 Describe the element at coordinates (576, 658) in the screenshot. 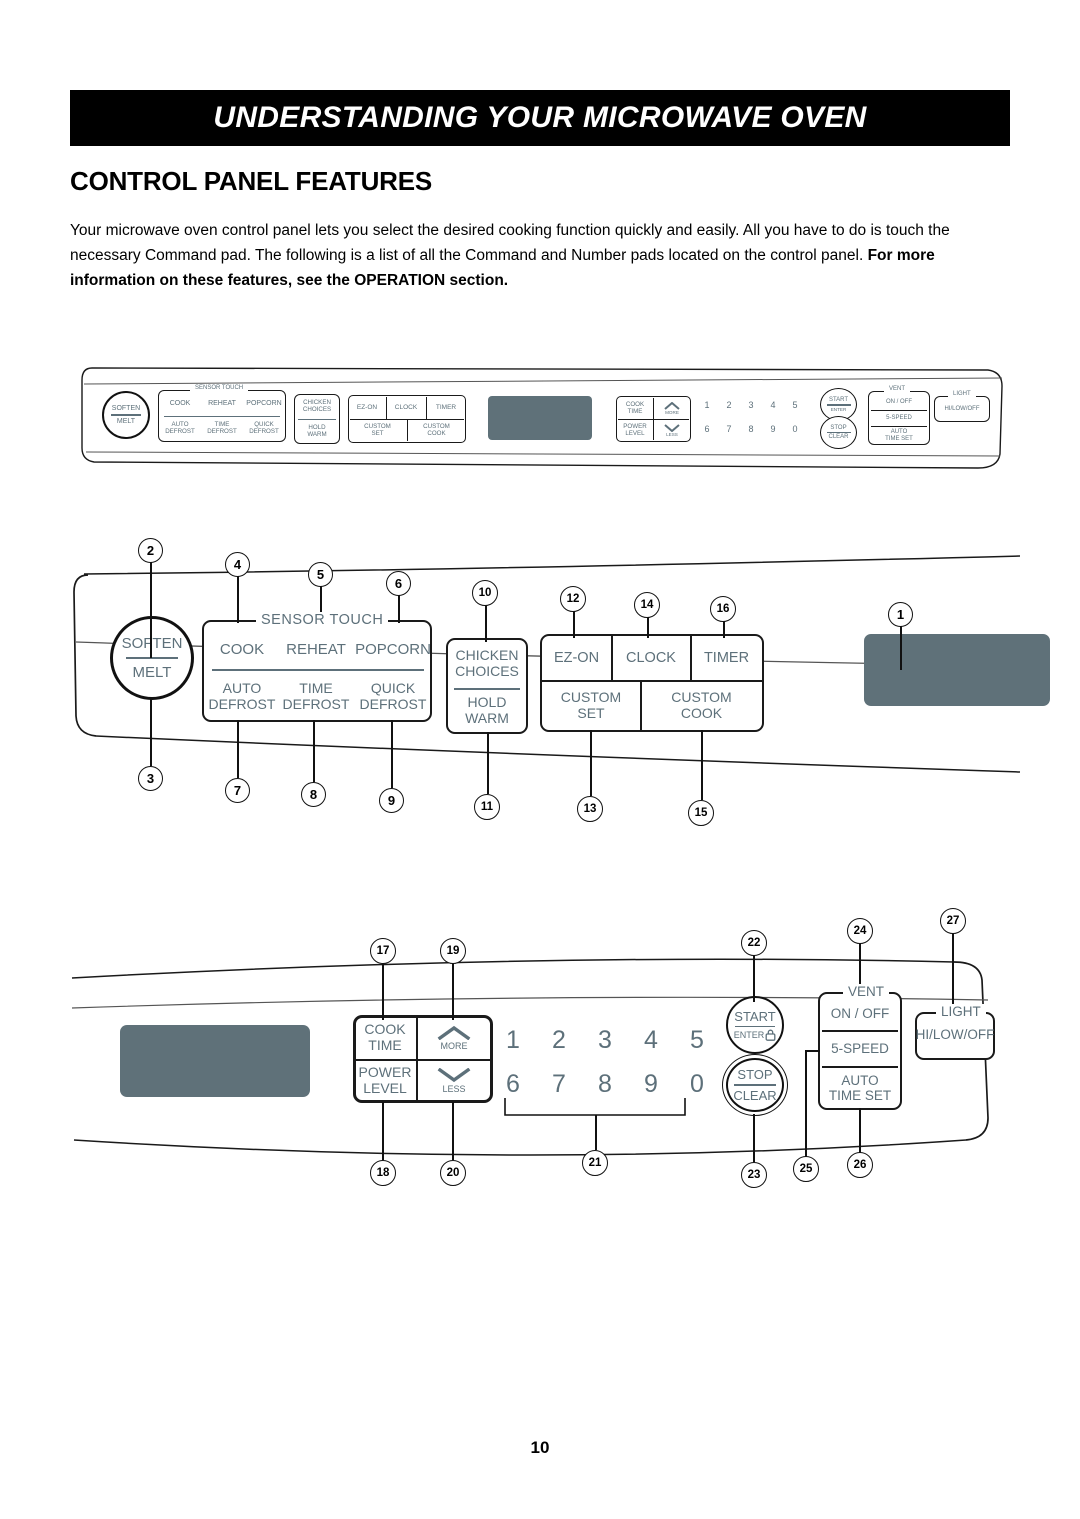

I see `ez-on-pad: EZ-ON` at that location.